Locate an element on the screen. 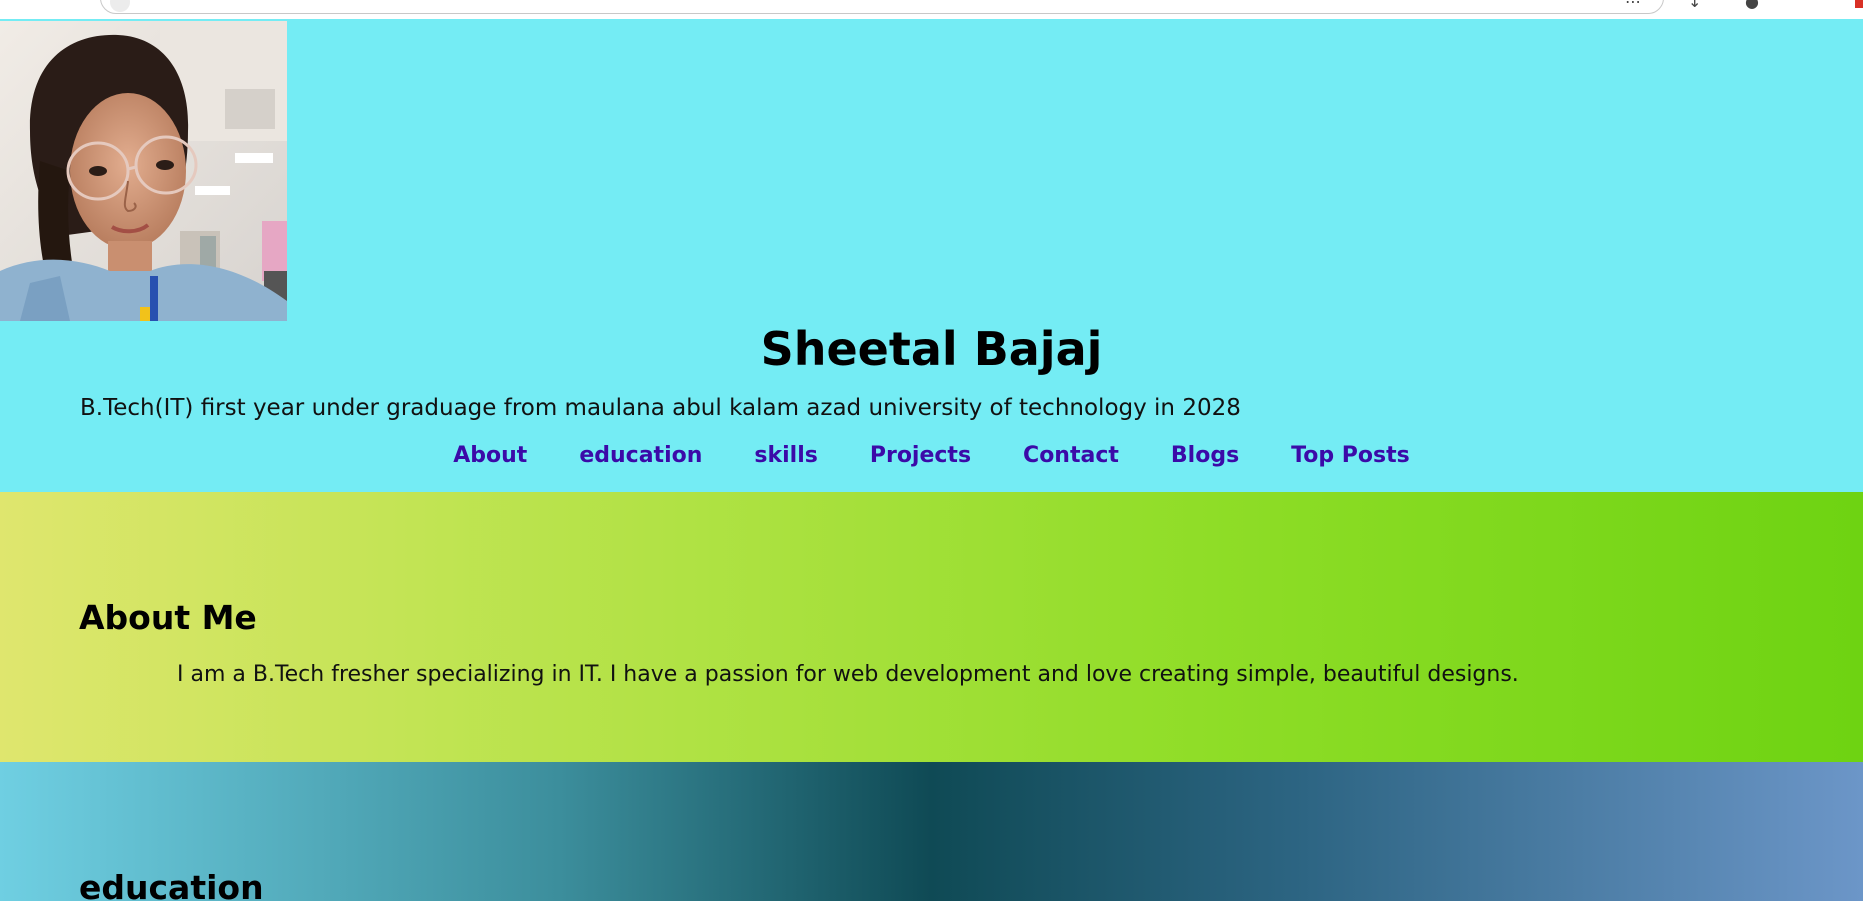 This screenshot has height=910, width=1863. nav-link-top-posts: Top Posts is located at coordinates (1350, 456).